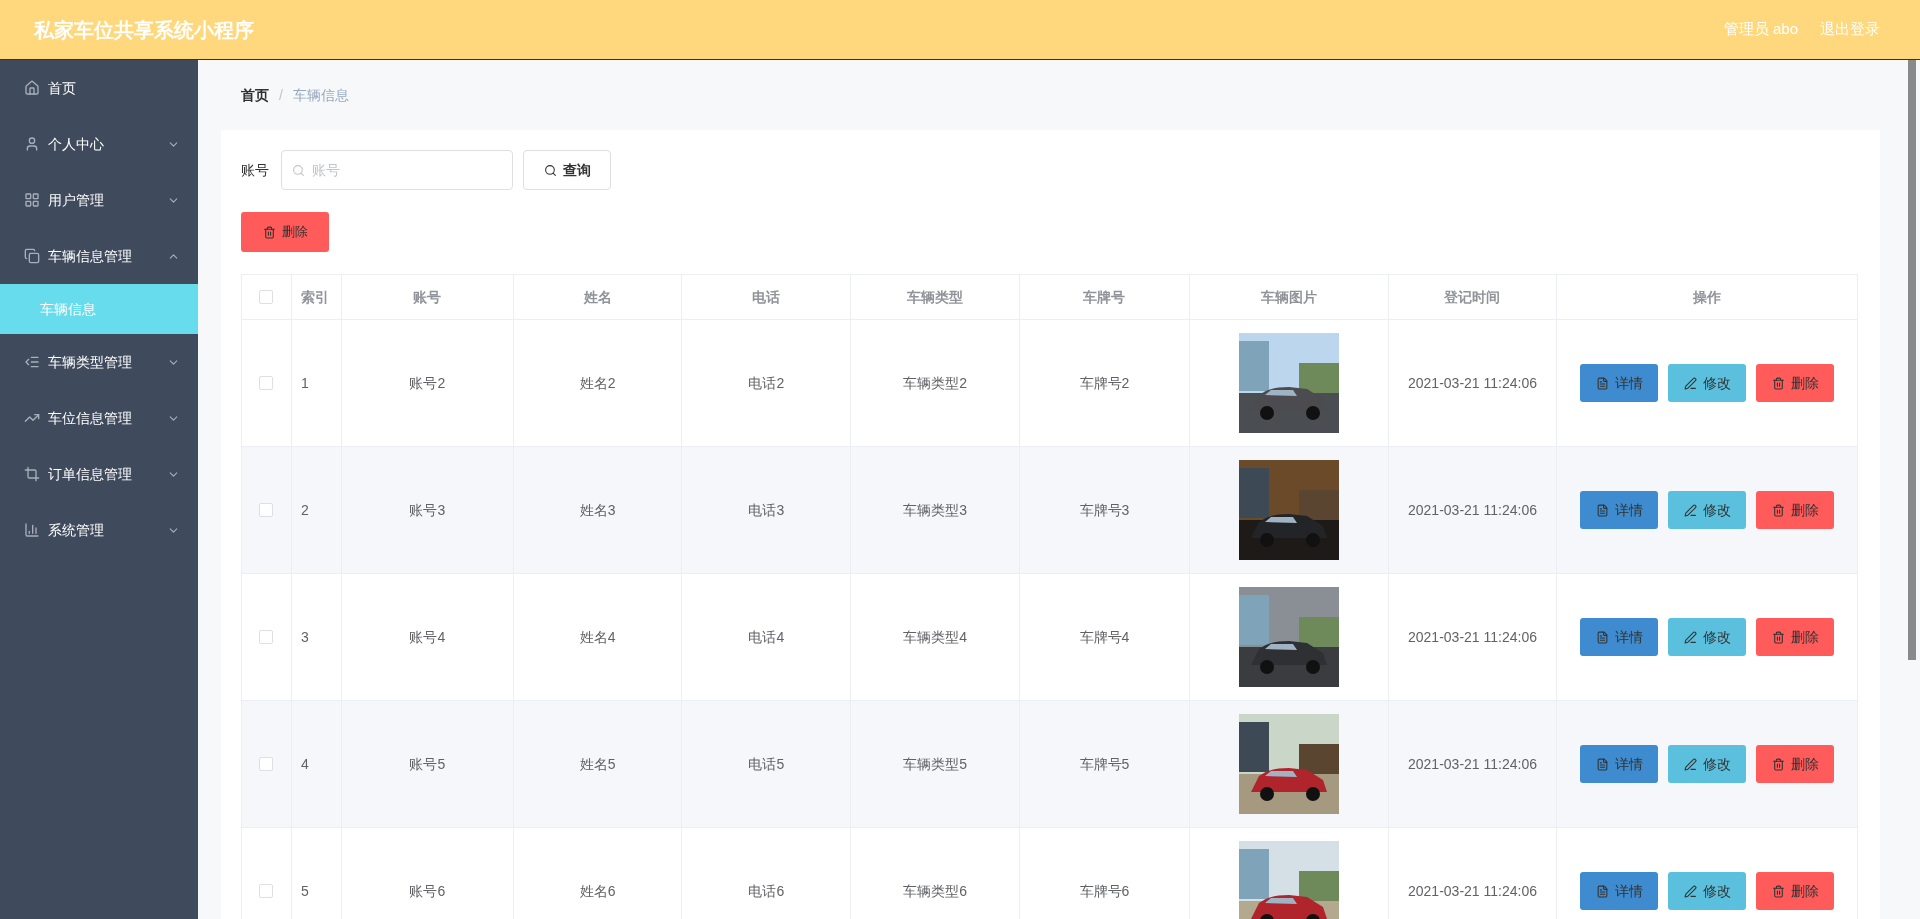 The image size is (1920, 919). Describe the element at coordinates (427, 297) in the screenshot. I see `column-header: 账号` at that location.